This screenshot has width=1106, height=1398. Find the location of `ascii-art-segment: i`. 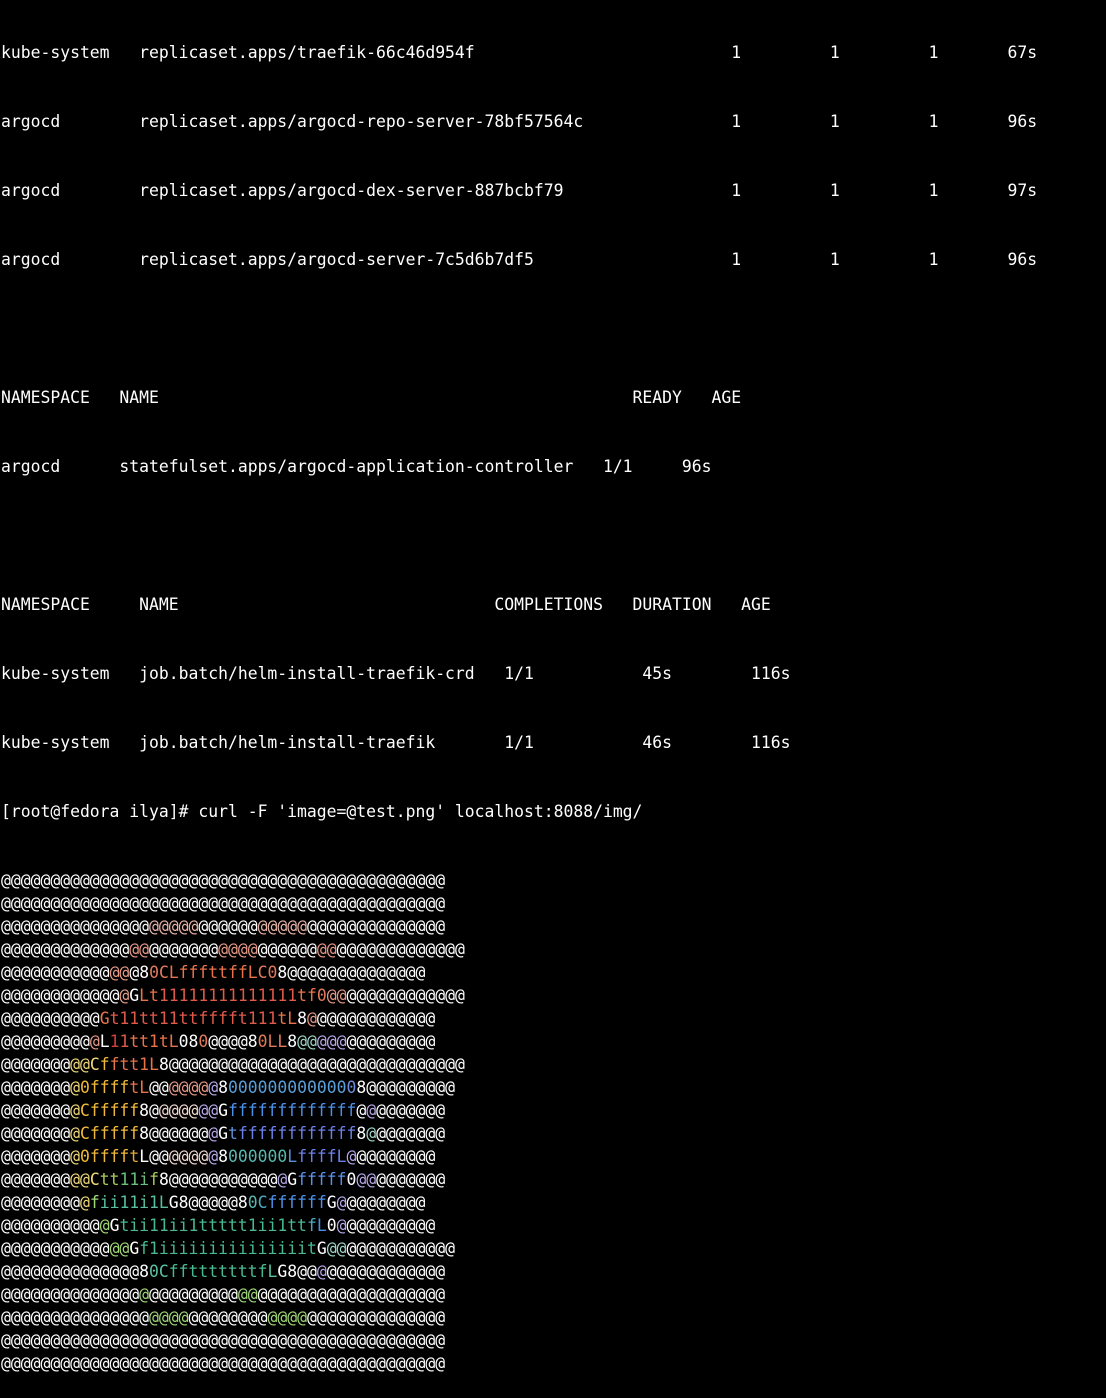

ascii-art-segment: i is located at coordinates (144, 1179).